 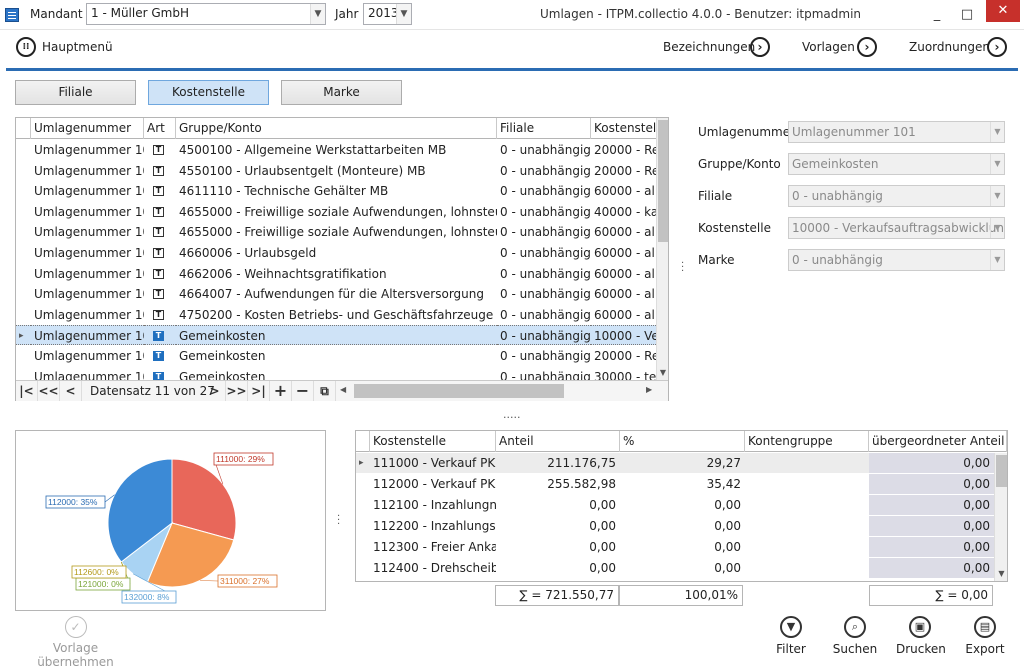 I want to click on col-kostenstelle: Kostenstelle, so click(x=433, y=441).